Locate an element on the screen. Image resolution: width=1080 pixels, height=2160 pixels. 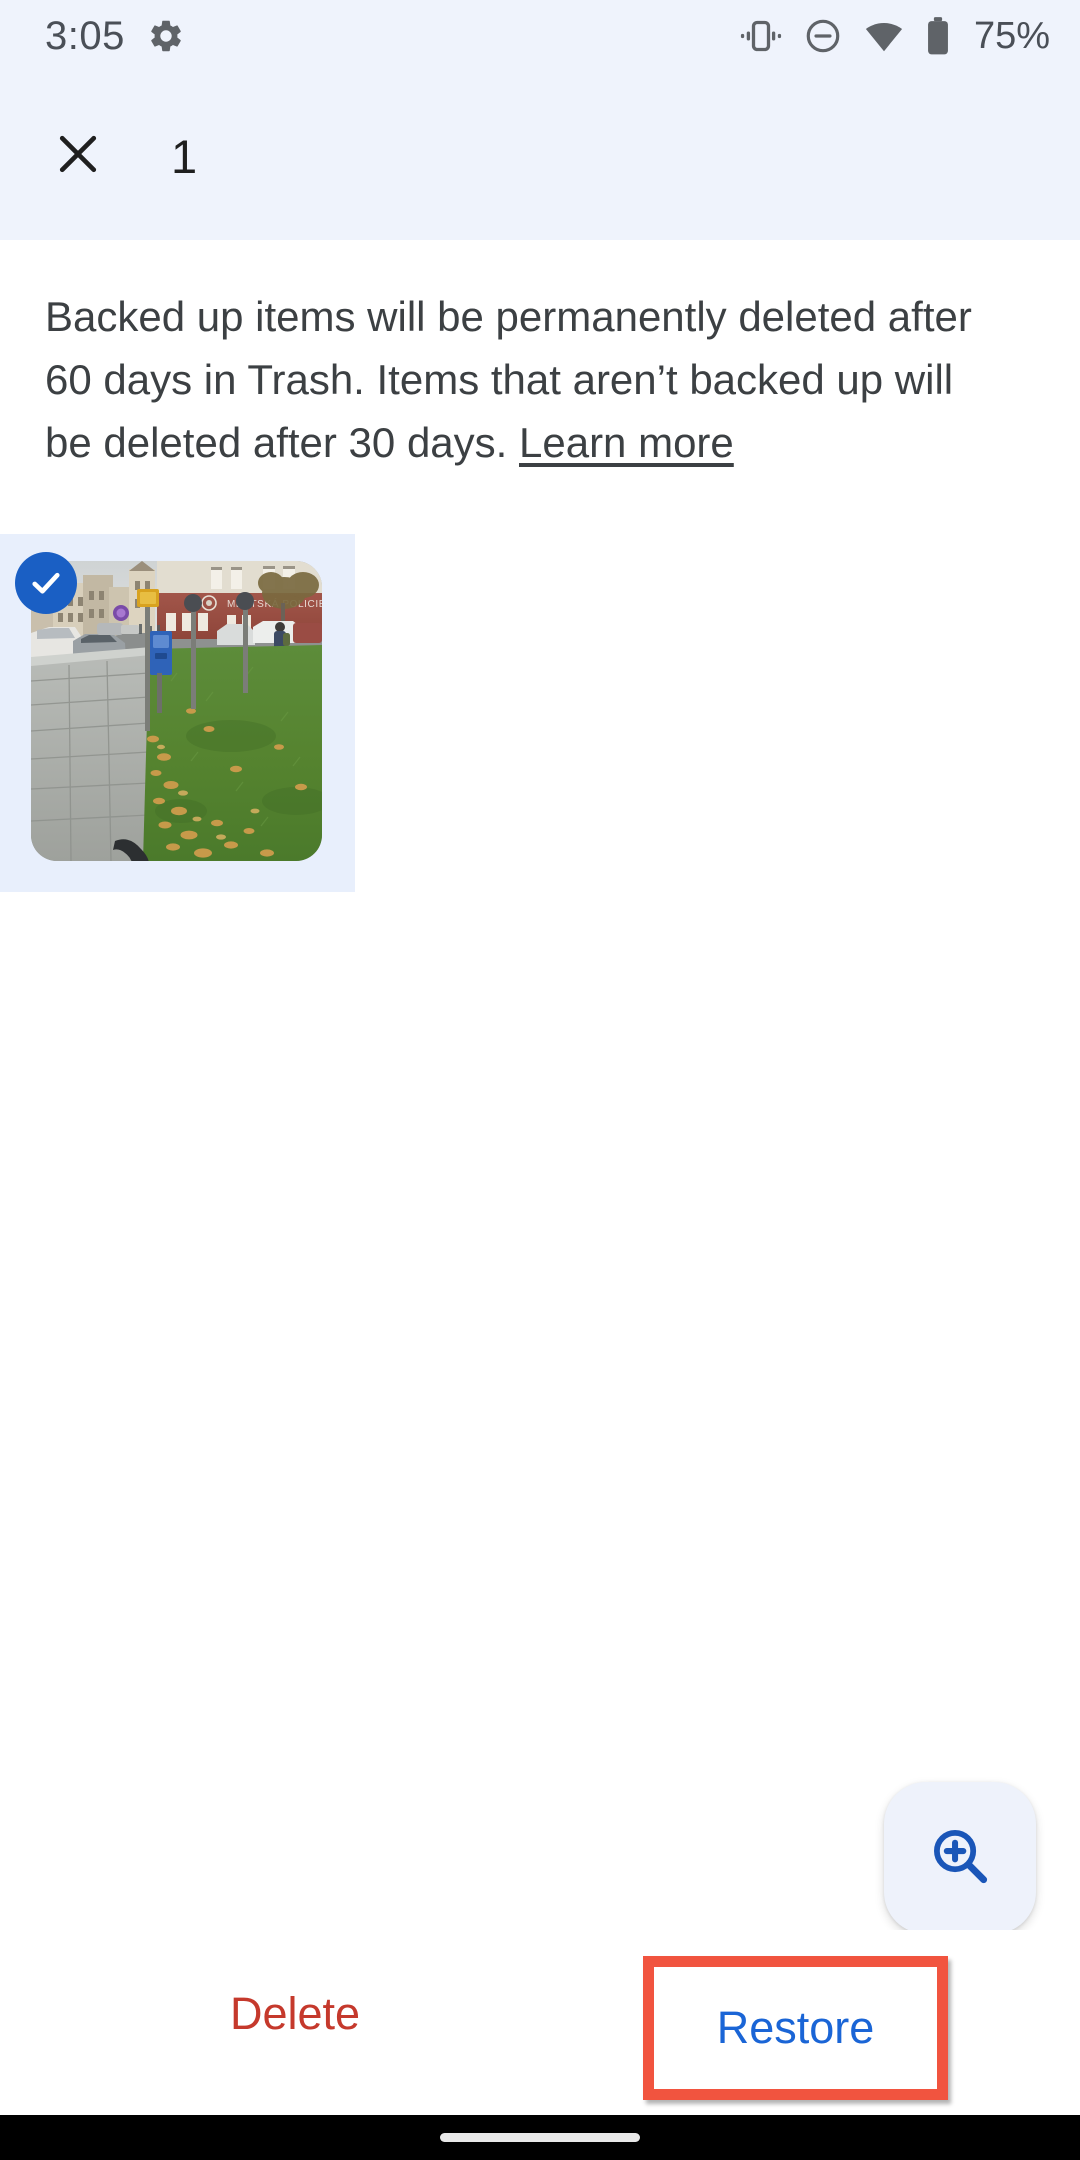
status-bar-left: 3:05 is located at coordinates (115, 36).